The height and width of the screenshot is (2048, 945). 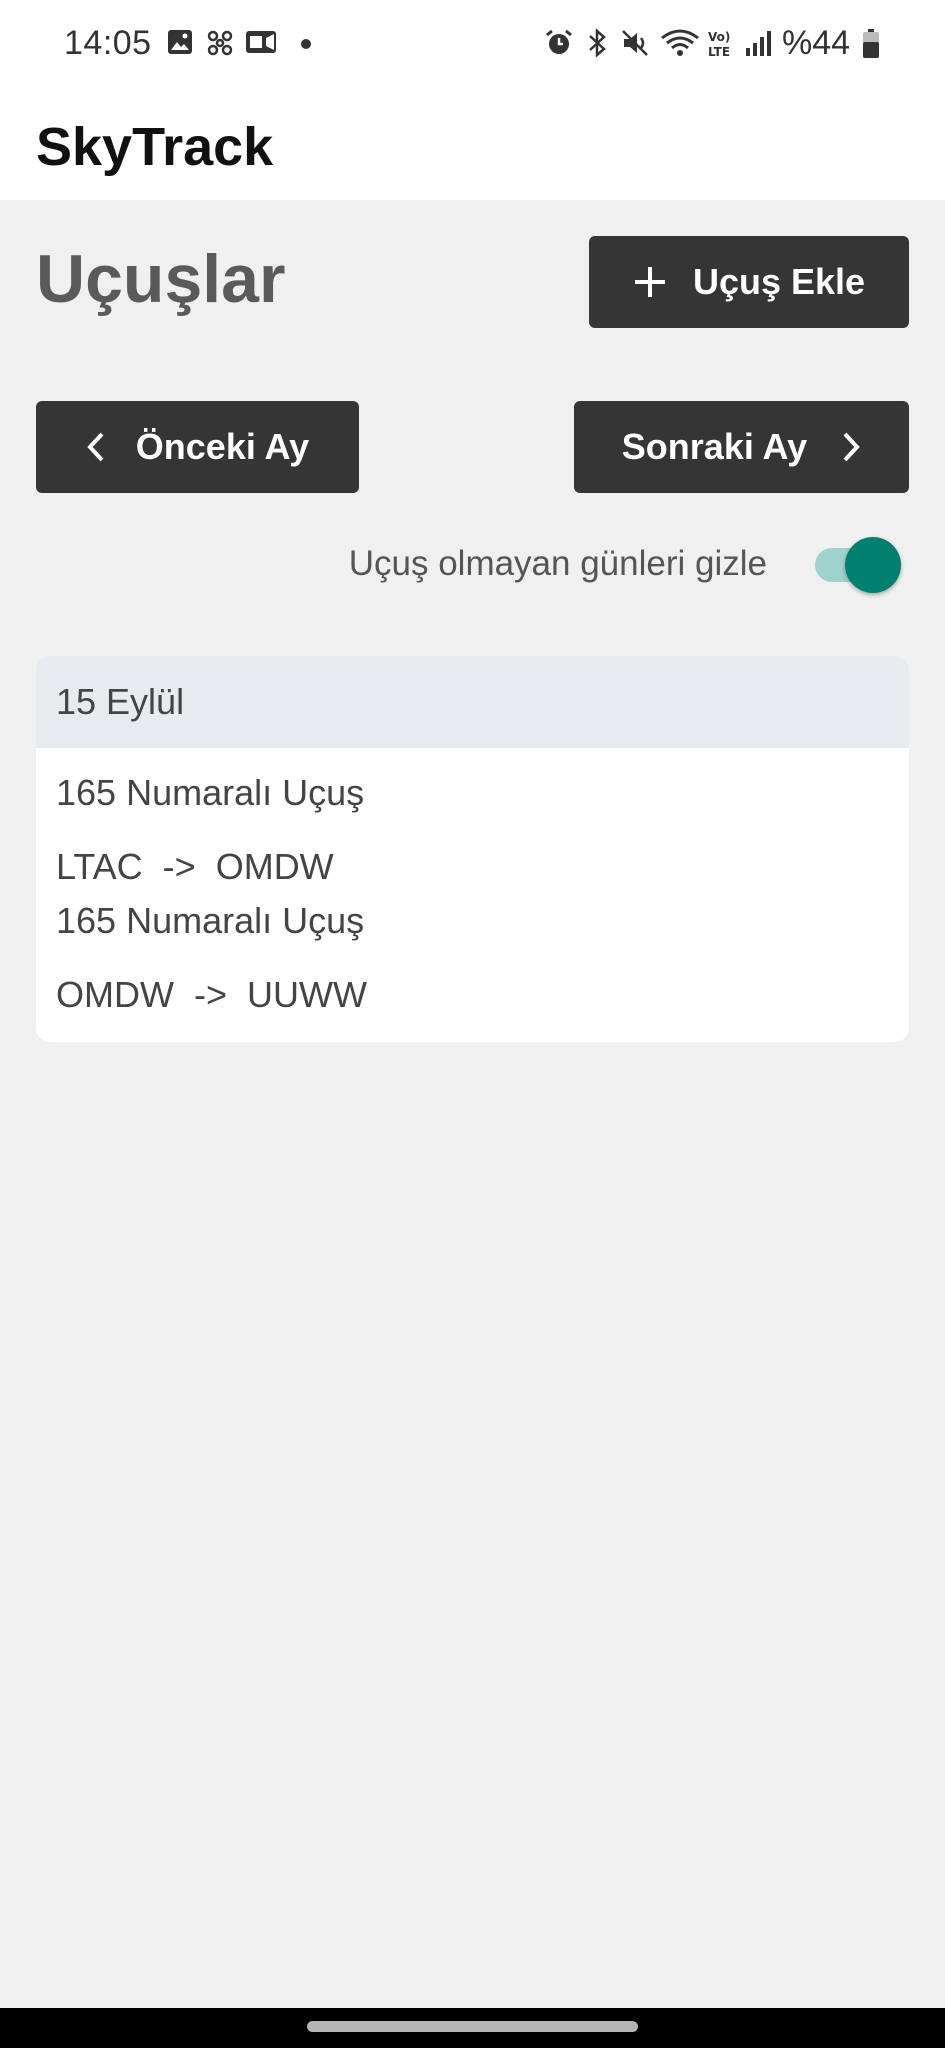 I want to click on app-title: SkyTrack, so click(x=155, y=147).